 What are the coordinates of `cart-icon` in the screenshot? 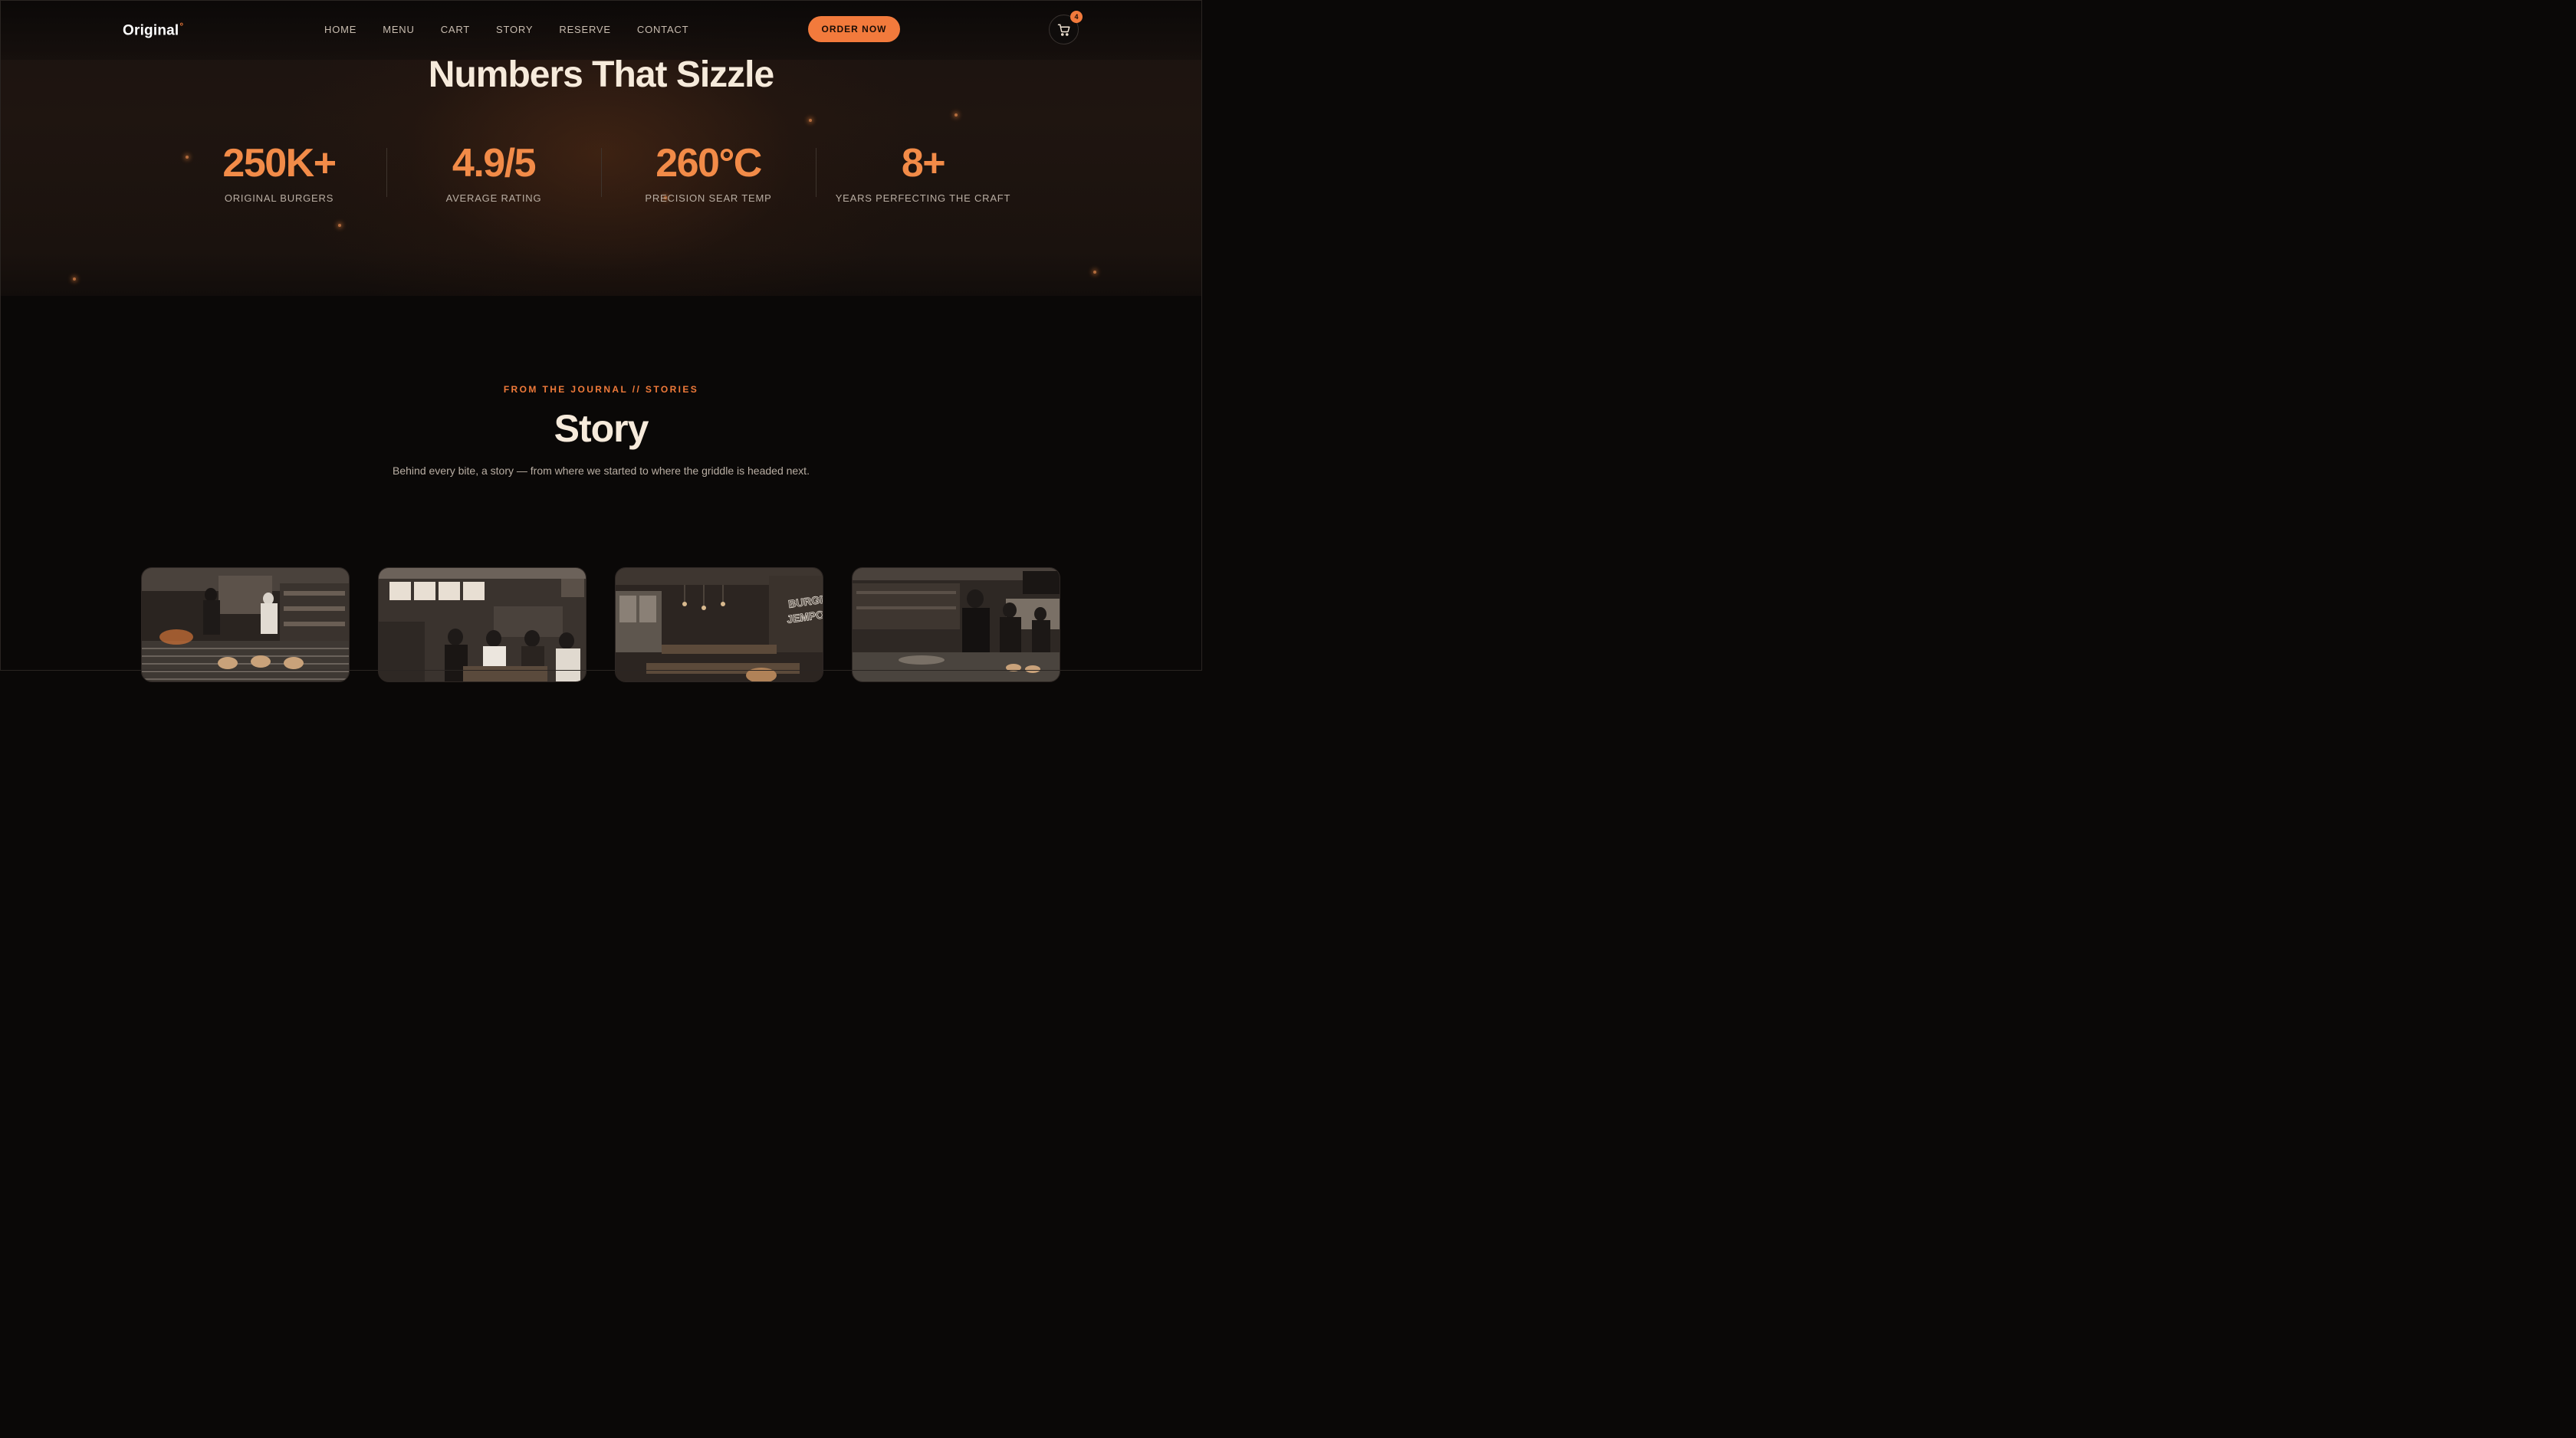 It's located at (1063, 30).